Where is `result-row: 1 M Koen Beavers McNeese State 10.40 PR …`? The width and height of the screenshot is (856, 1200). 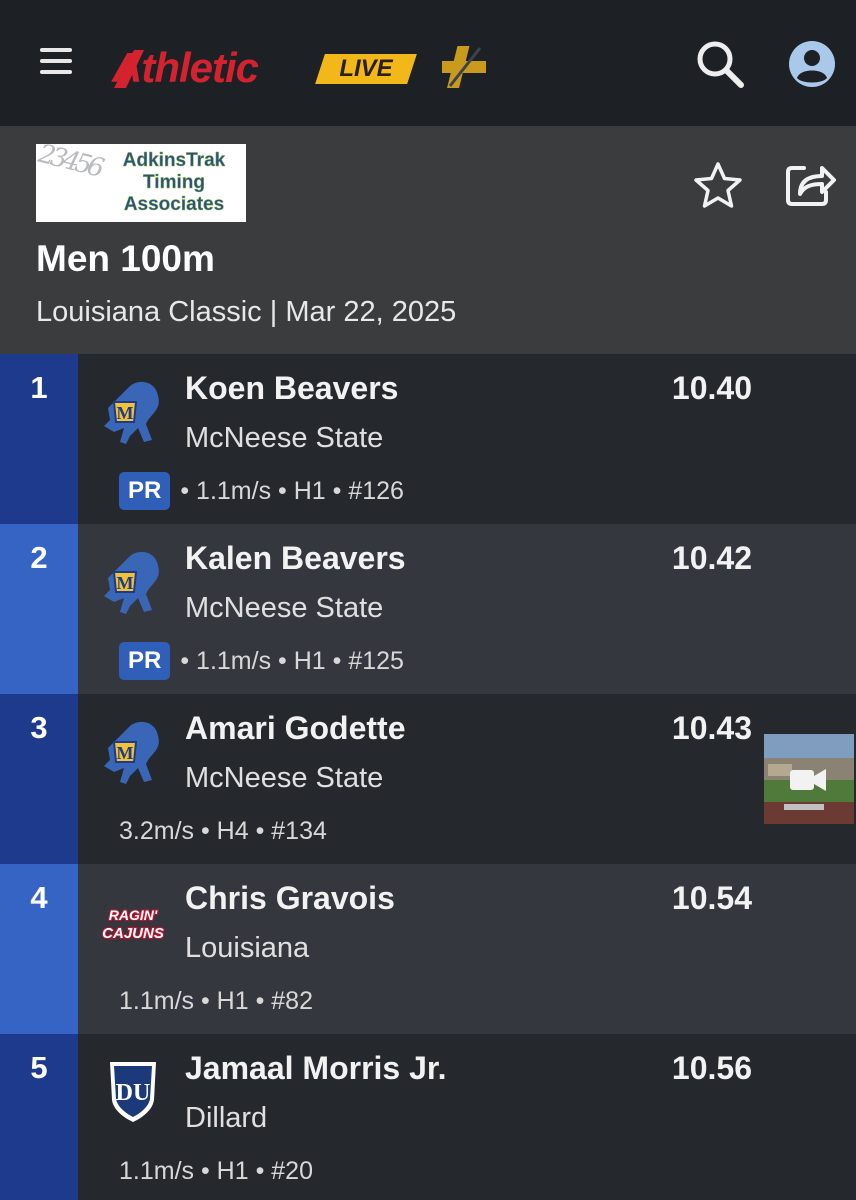
result-row: 1 M Koen Beavers McNeese State 10.40 PR … is located at coordinates (428, 439).